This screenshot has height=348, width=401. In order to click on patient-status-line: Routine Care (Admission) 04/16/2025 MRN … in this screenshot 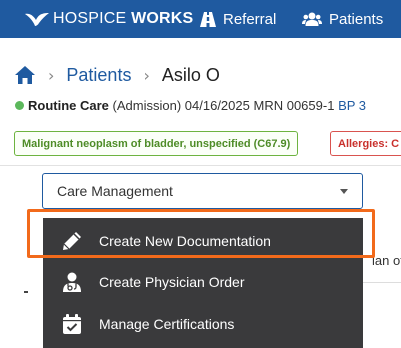, I will do `click(190, 105)`.